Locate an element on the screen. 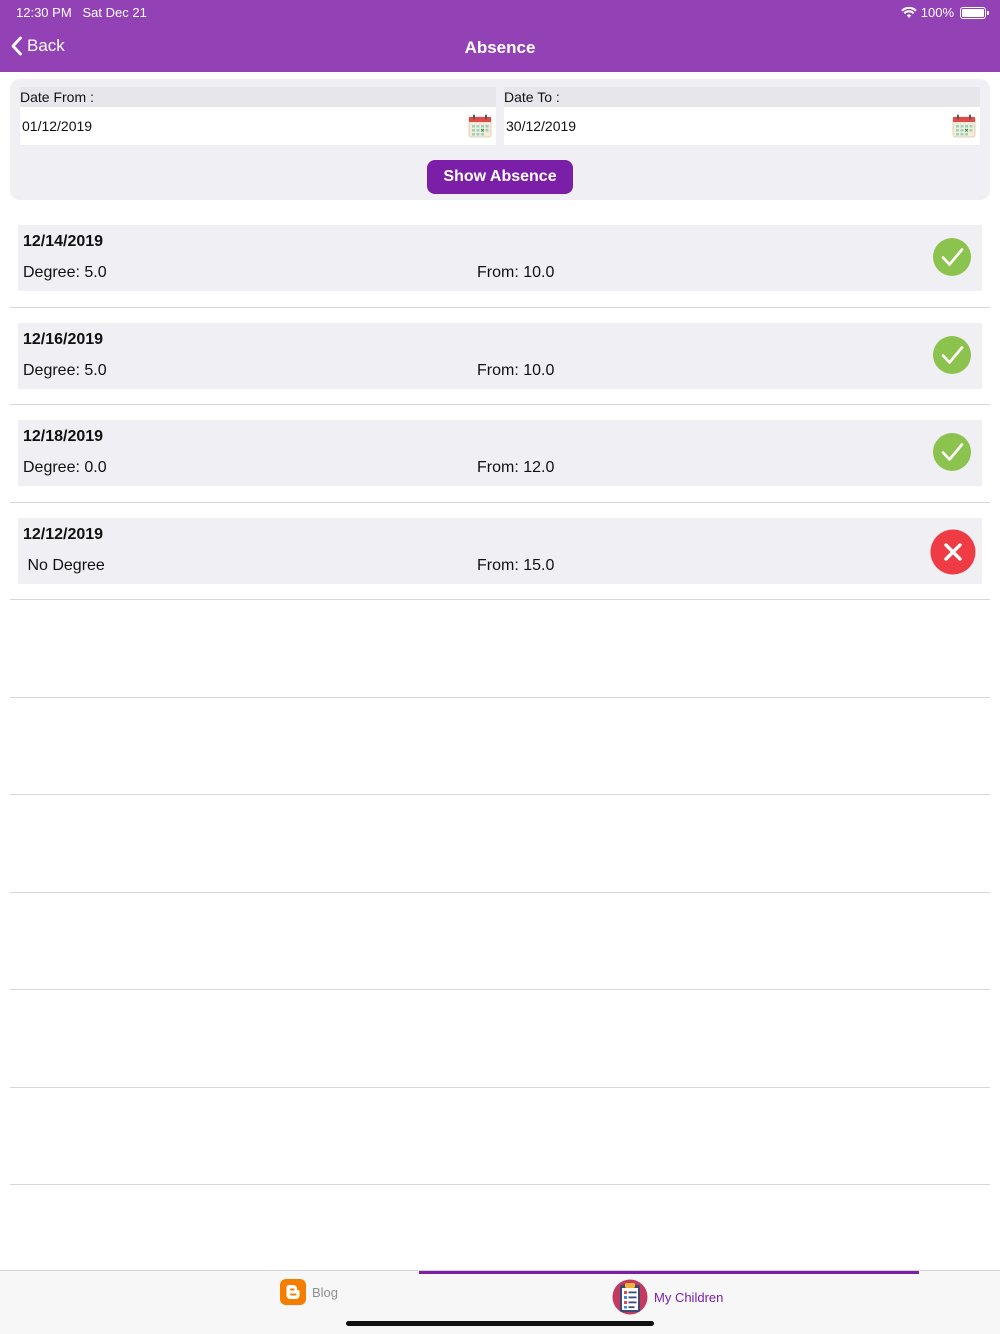  absence-record-card: 12/18/2019 Degree: 0.0 From: 12.0 is located at coordinates (500, 453).